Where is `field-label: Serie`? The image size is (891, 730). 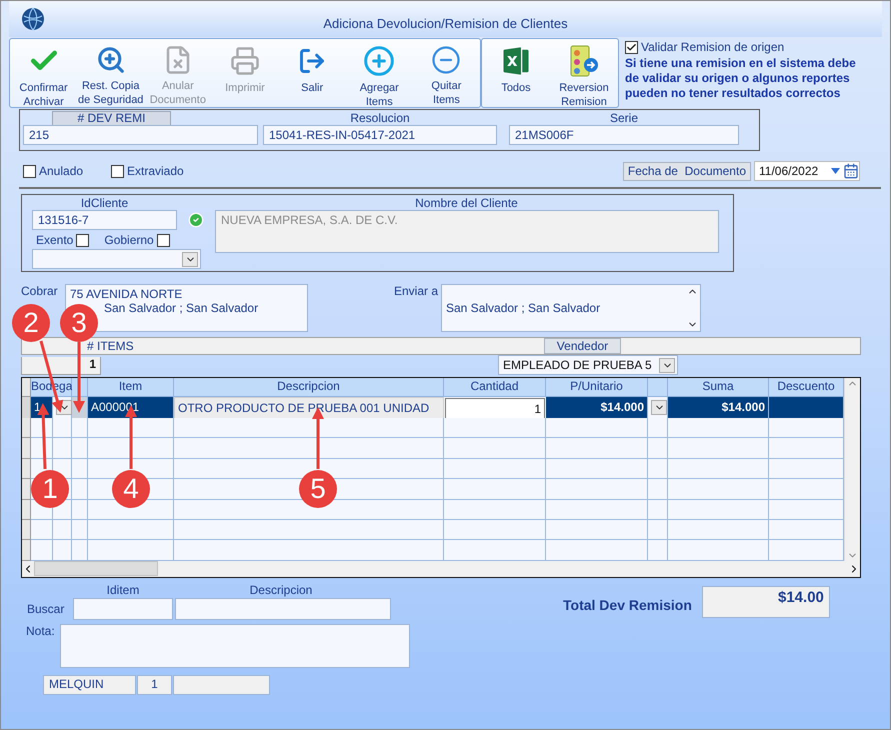 field-label: Serie is located at coordinates (624, 118).